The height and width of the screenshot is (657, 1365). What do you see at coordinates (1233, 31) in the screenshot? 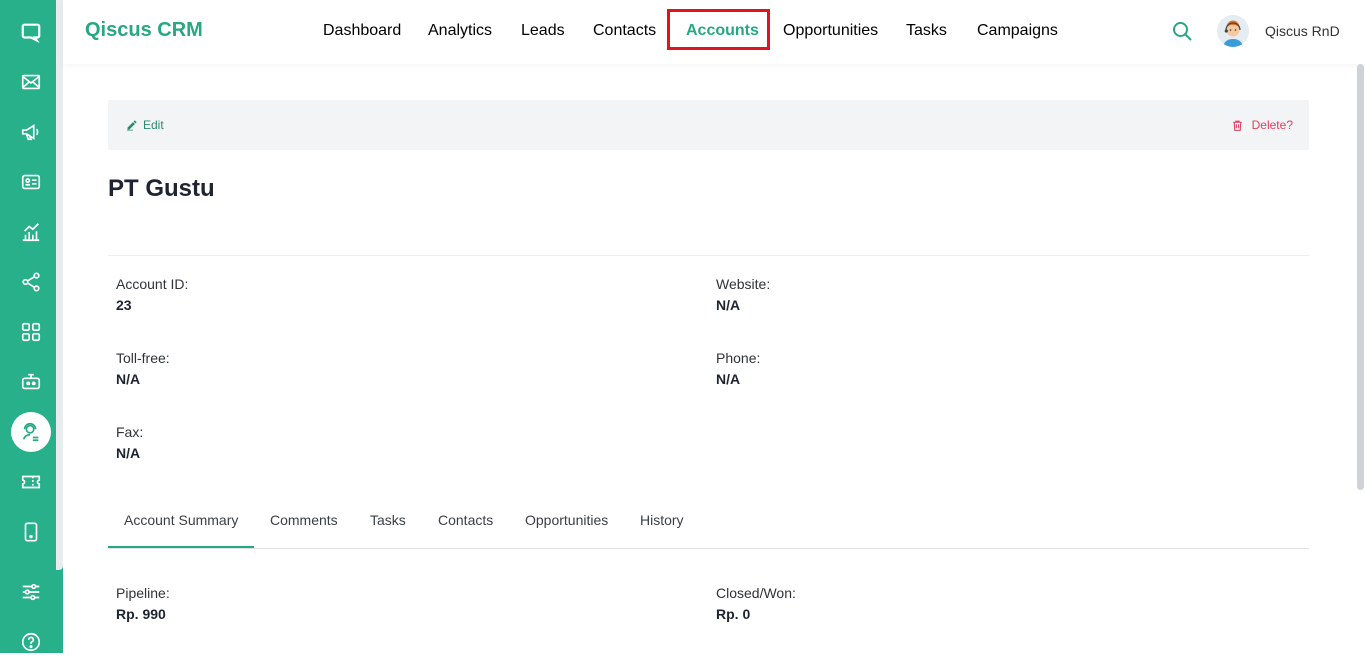
I see `avatar` at bounding box center [1233, 31].